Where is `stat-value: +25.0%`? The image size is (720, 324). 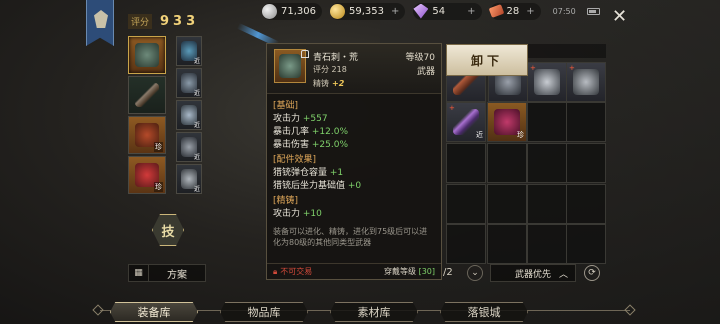 stat-value: +25.0% is located at coordinates (330, 145).